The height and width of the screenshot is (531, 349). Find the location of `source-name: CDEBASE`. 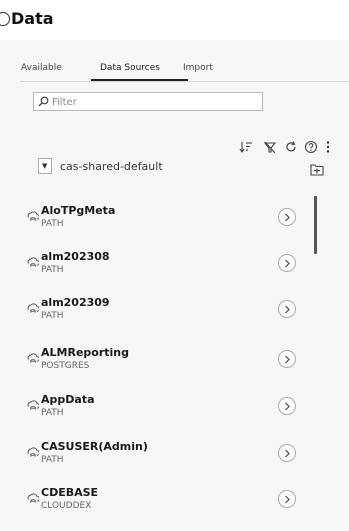

source-name: CDEBASE is located at coordinates (70, 492).